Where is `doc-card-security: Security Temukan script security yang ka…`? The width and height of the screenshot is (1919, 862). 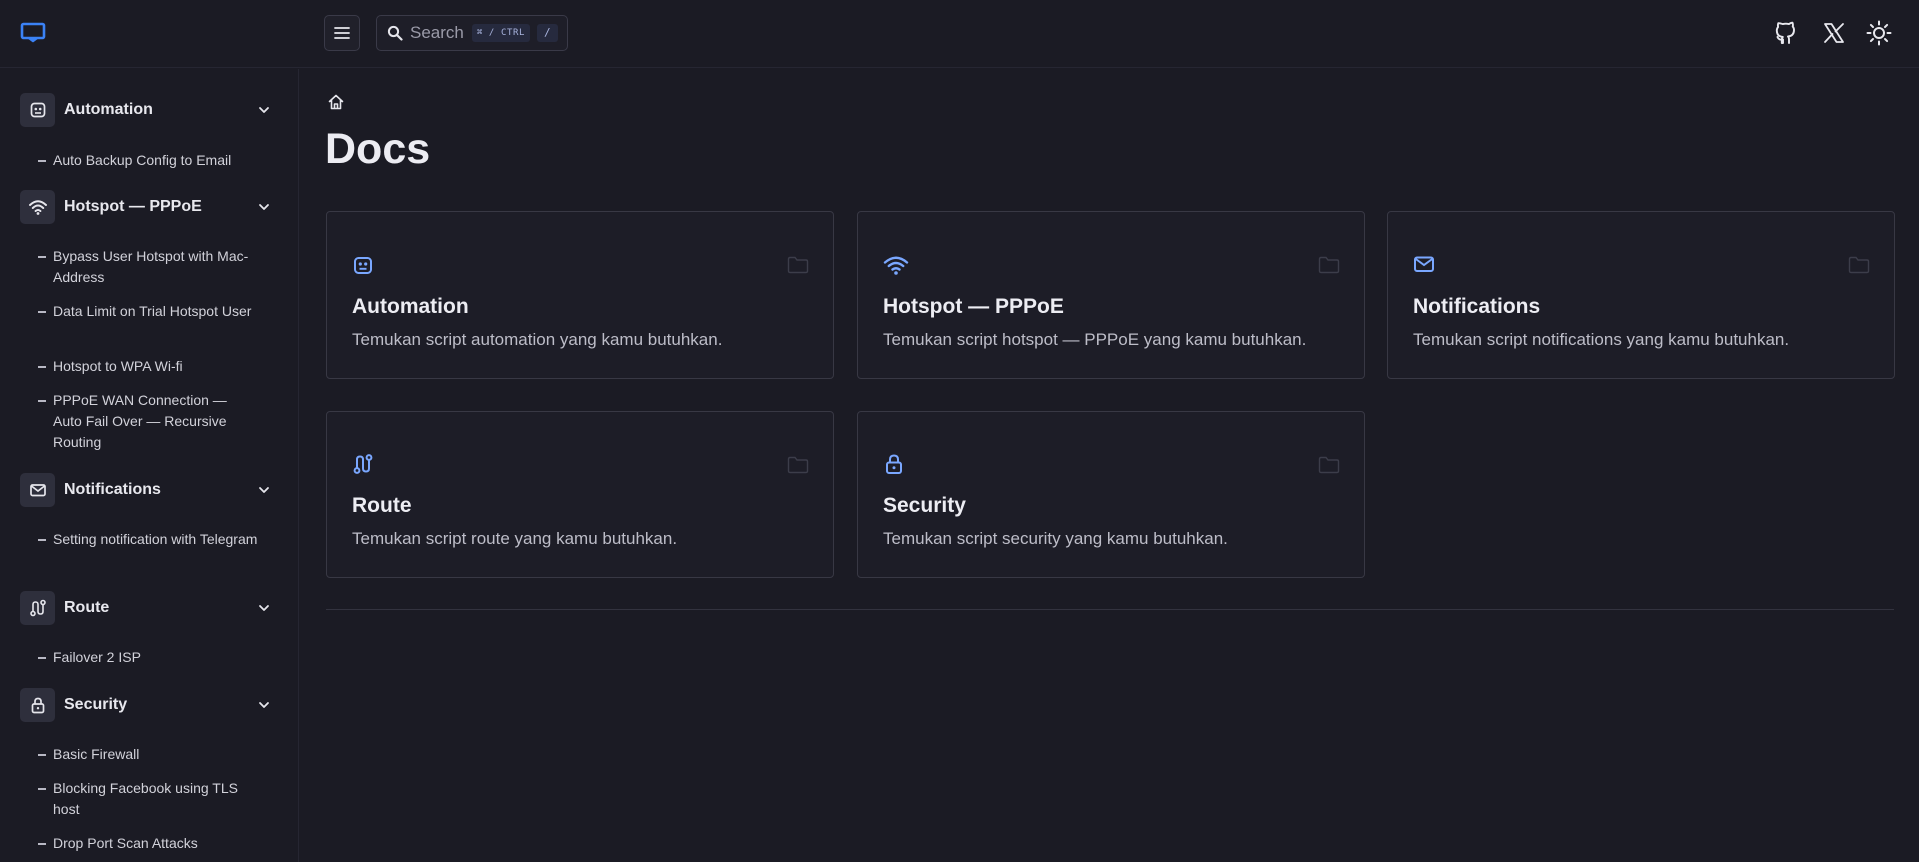
doc-card-security: Security Temukan script security yang ka… is located at coordinates (1111, 494).